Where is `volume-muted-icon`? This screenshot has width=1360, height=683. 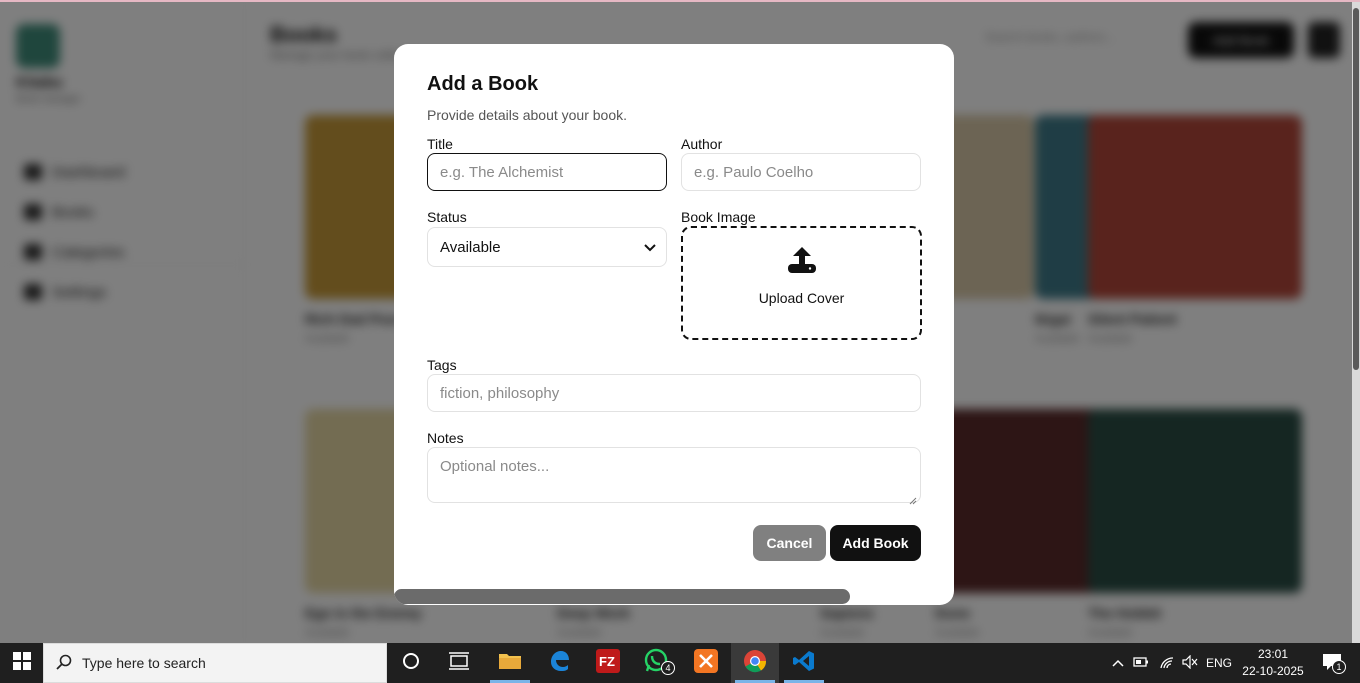 volume-muted-icon is located at coordinates (1190, 663).